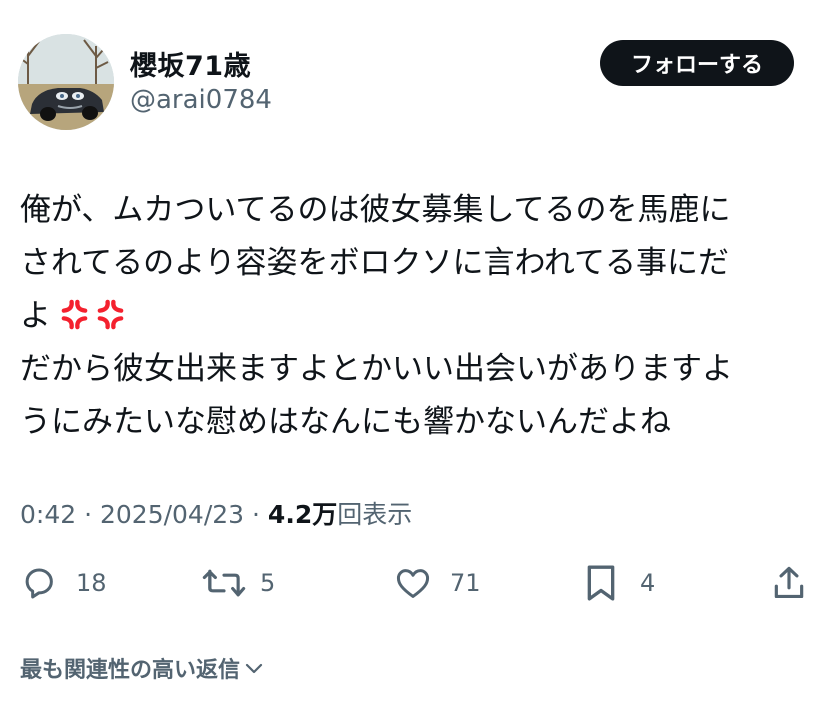 This screenshot has width=828, height=703. Describe the element at coordinates (413, 583) in the screenshot. I see `heart-icon` at that location.